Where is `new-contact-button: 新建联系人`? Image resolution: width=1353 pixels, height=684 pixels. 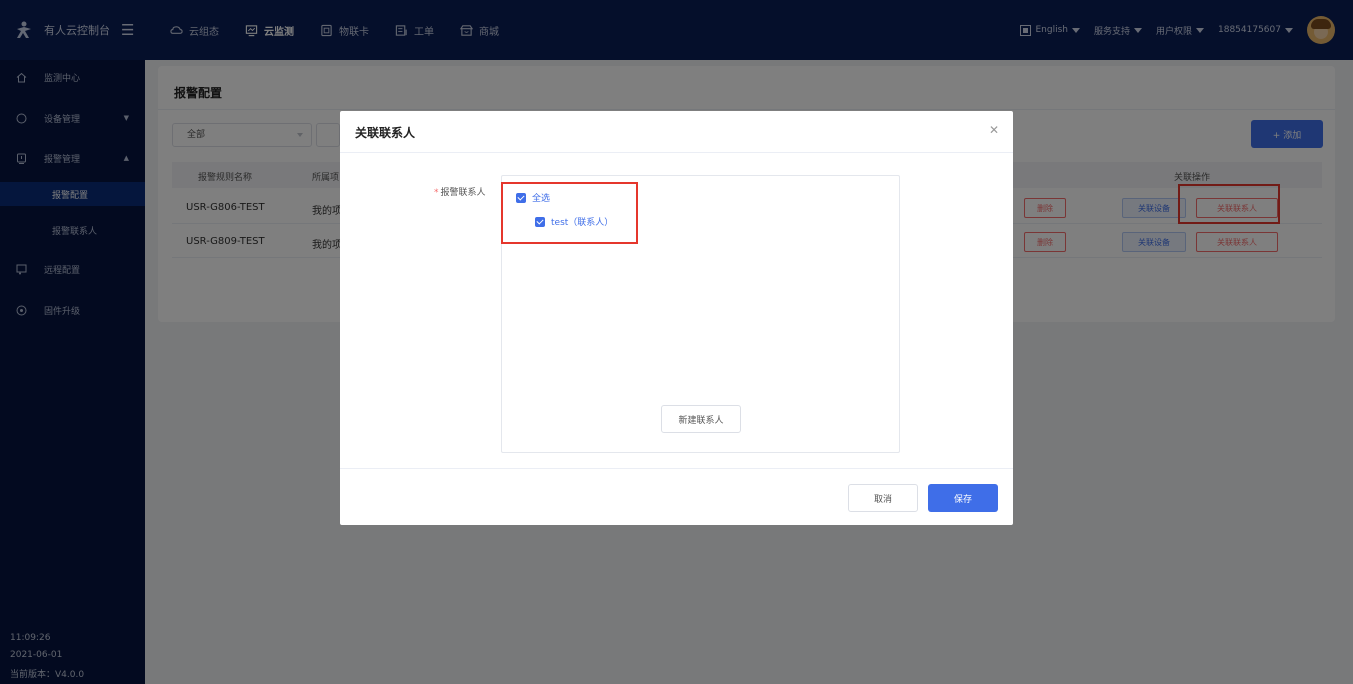 new-contact-button: 新建联系人 is located at coordinates (701, 419).